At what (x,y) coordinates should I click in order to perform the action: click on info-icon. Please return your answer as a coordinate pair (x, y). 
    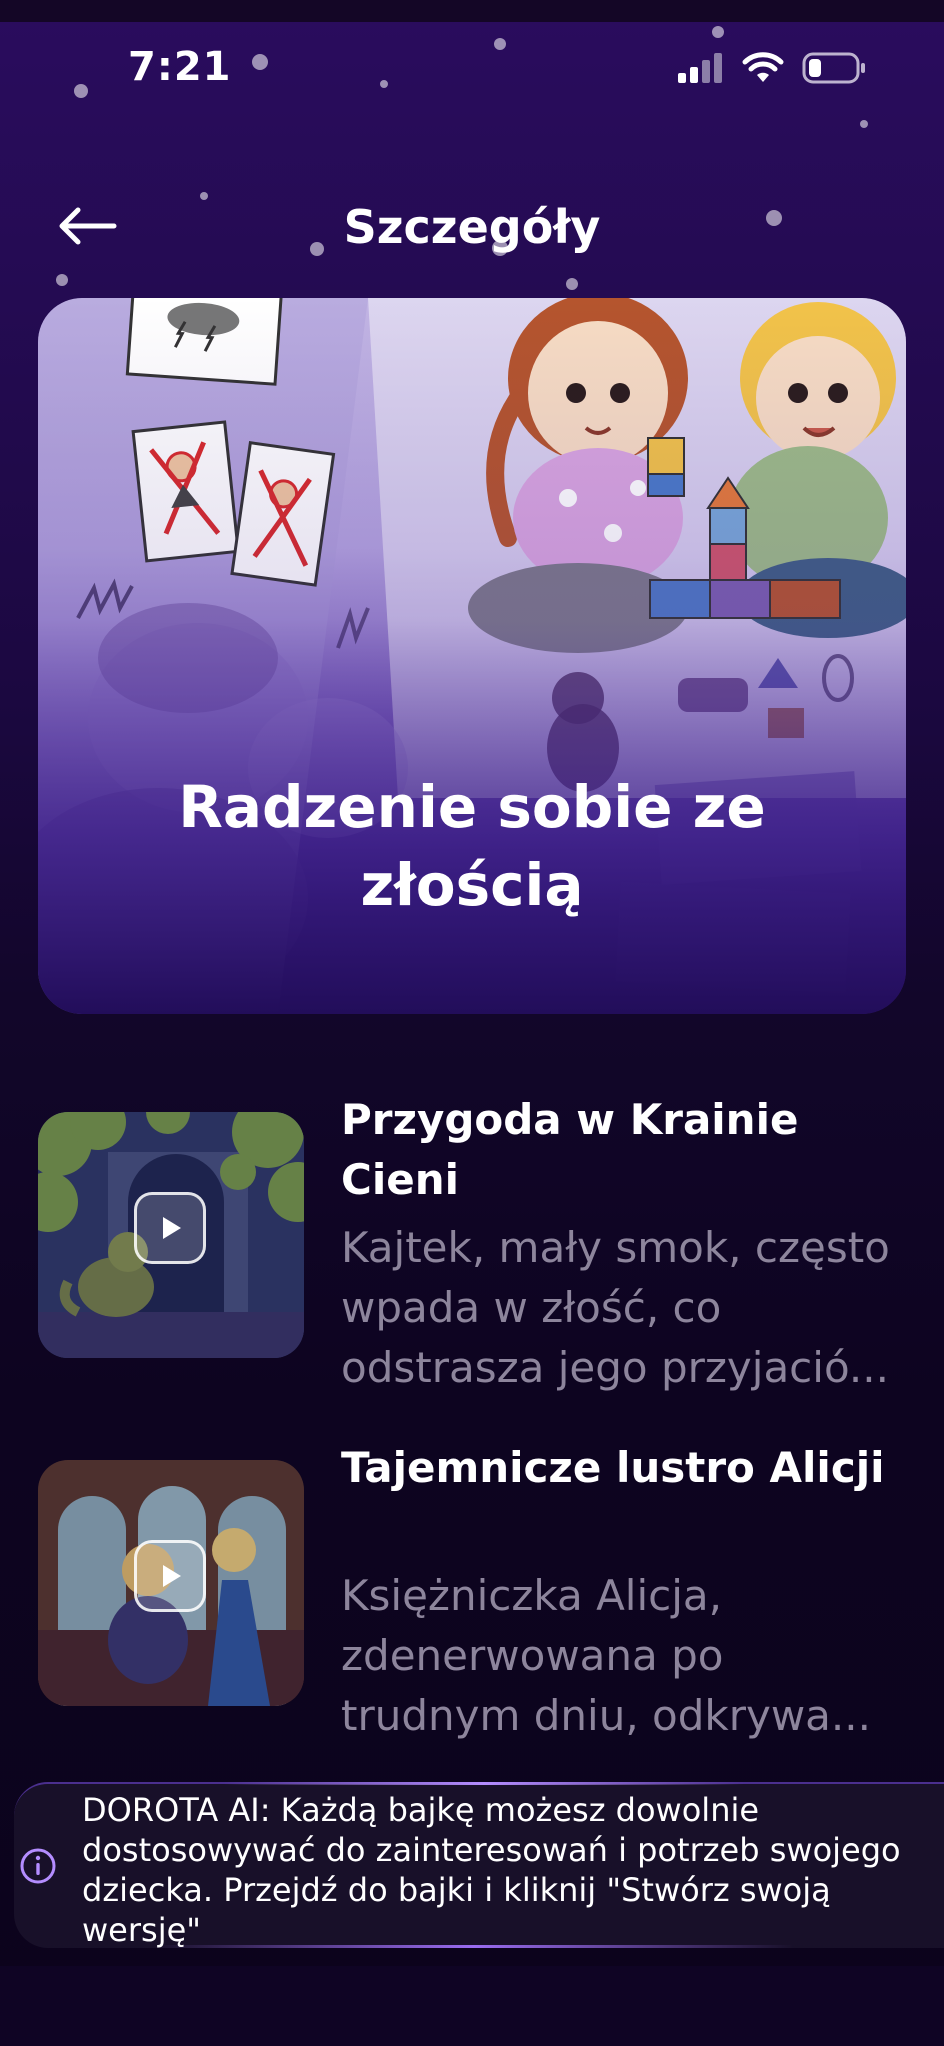
    Looking at the image, I should click on (38, 1866).